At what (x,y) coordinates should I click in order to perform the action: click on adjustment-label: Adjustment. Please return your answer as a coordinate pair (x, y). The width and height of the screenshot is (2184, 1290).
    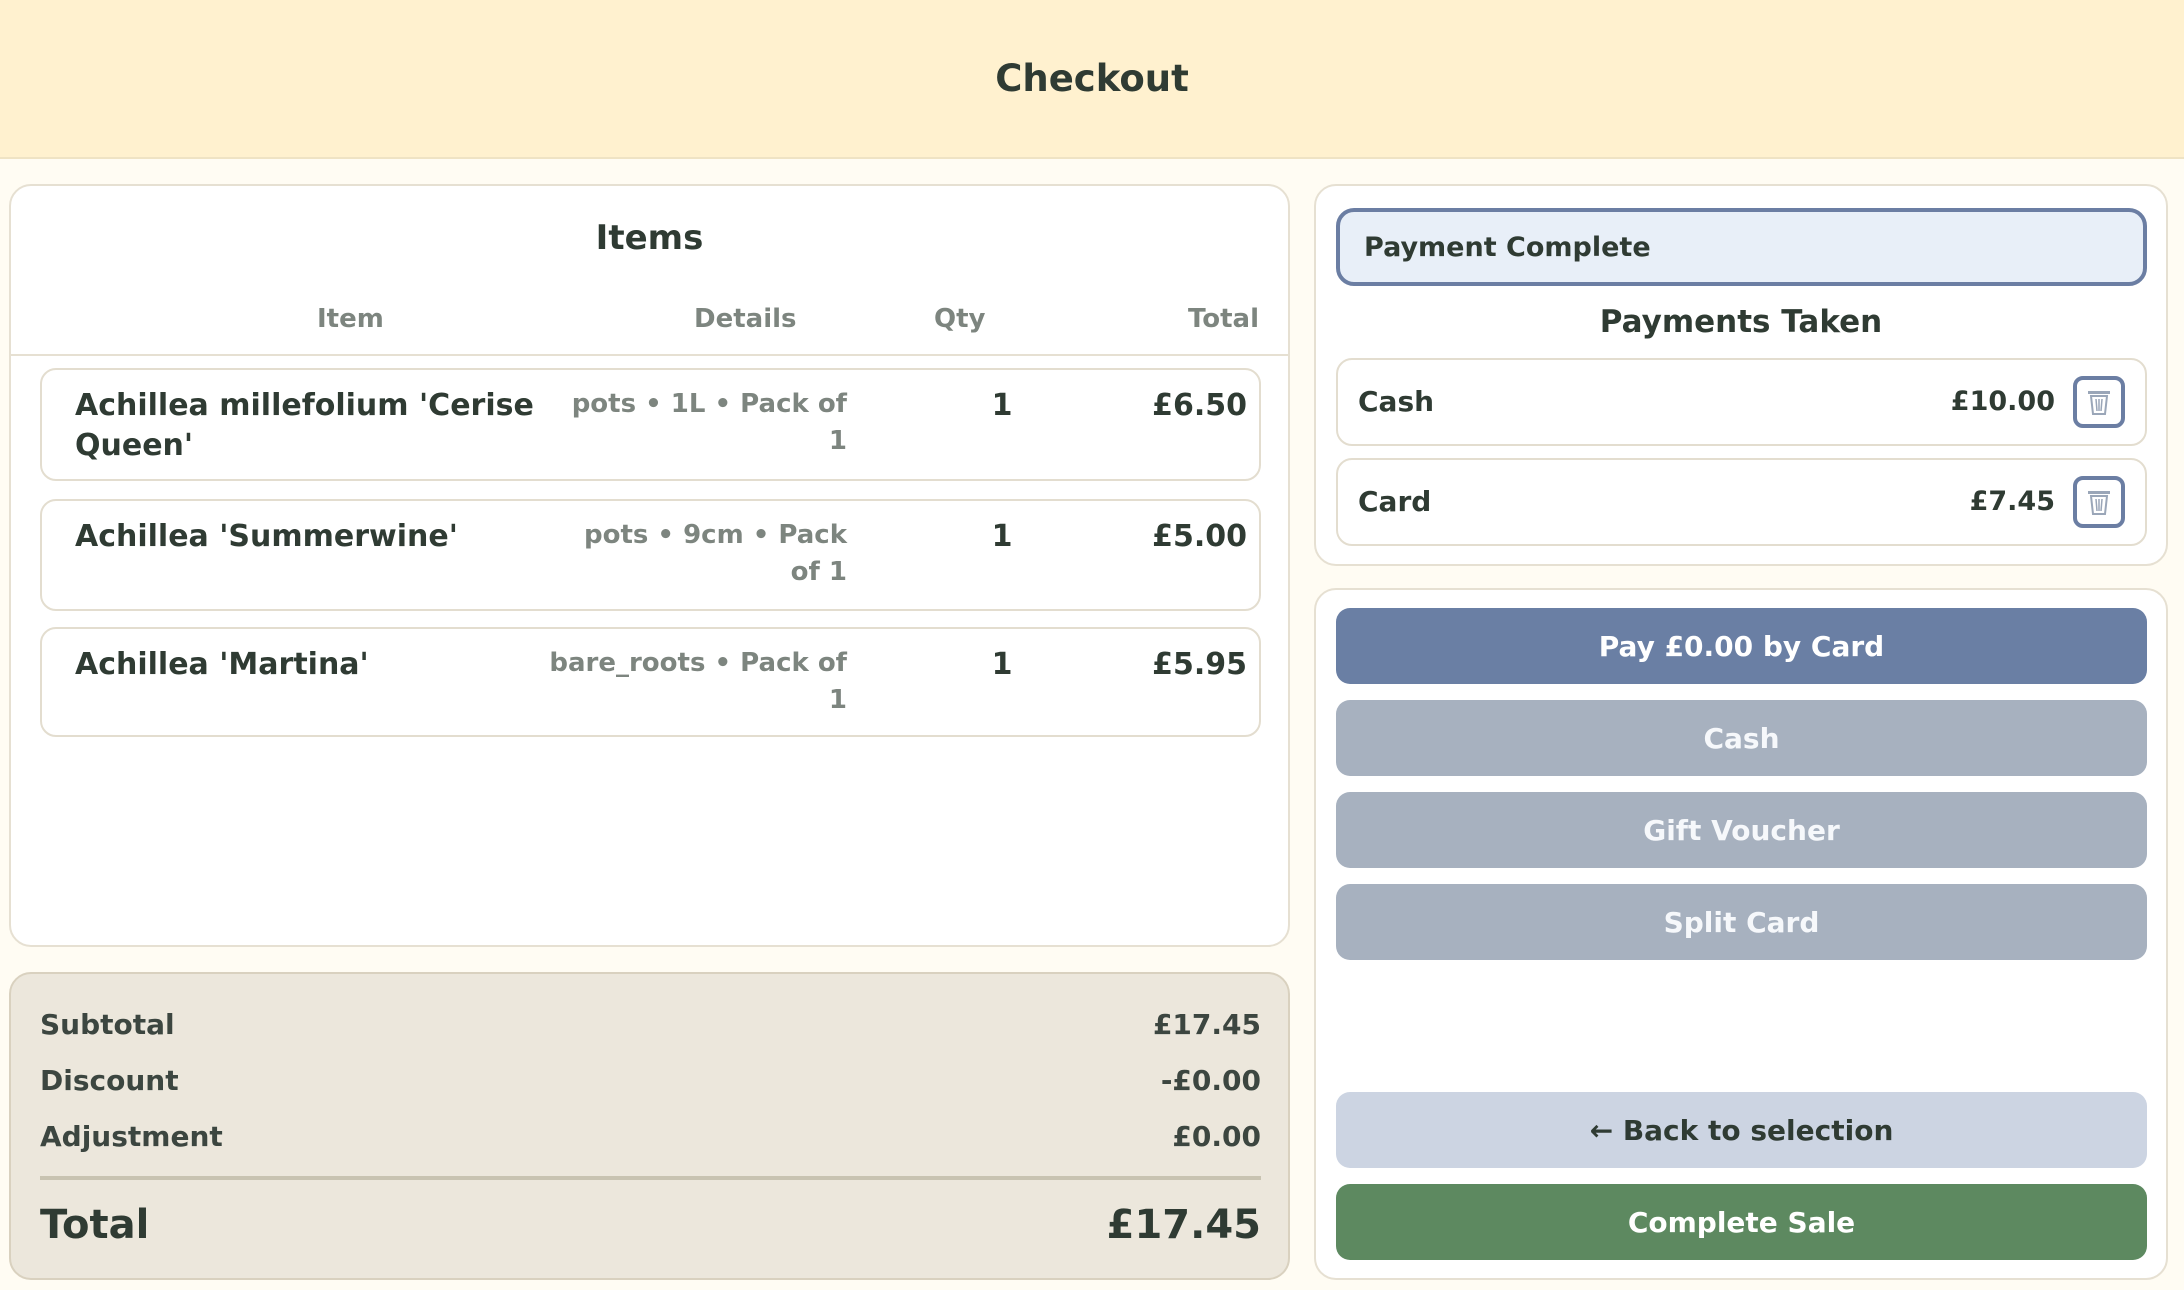
    Looking at the image, I should click on (131, 1136).